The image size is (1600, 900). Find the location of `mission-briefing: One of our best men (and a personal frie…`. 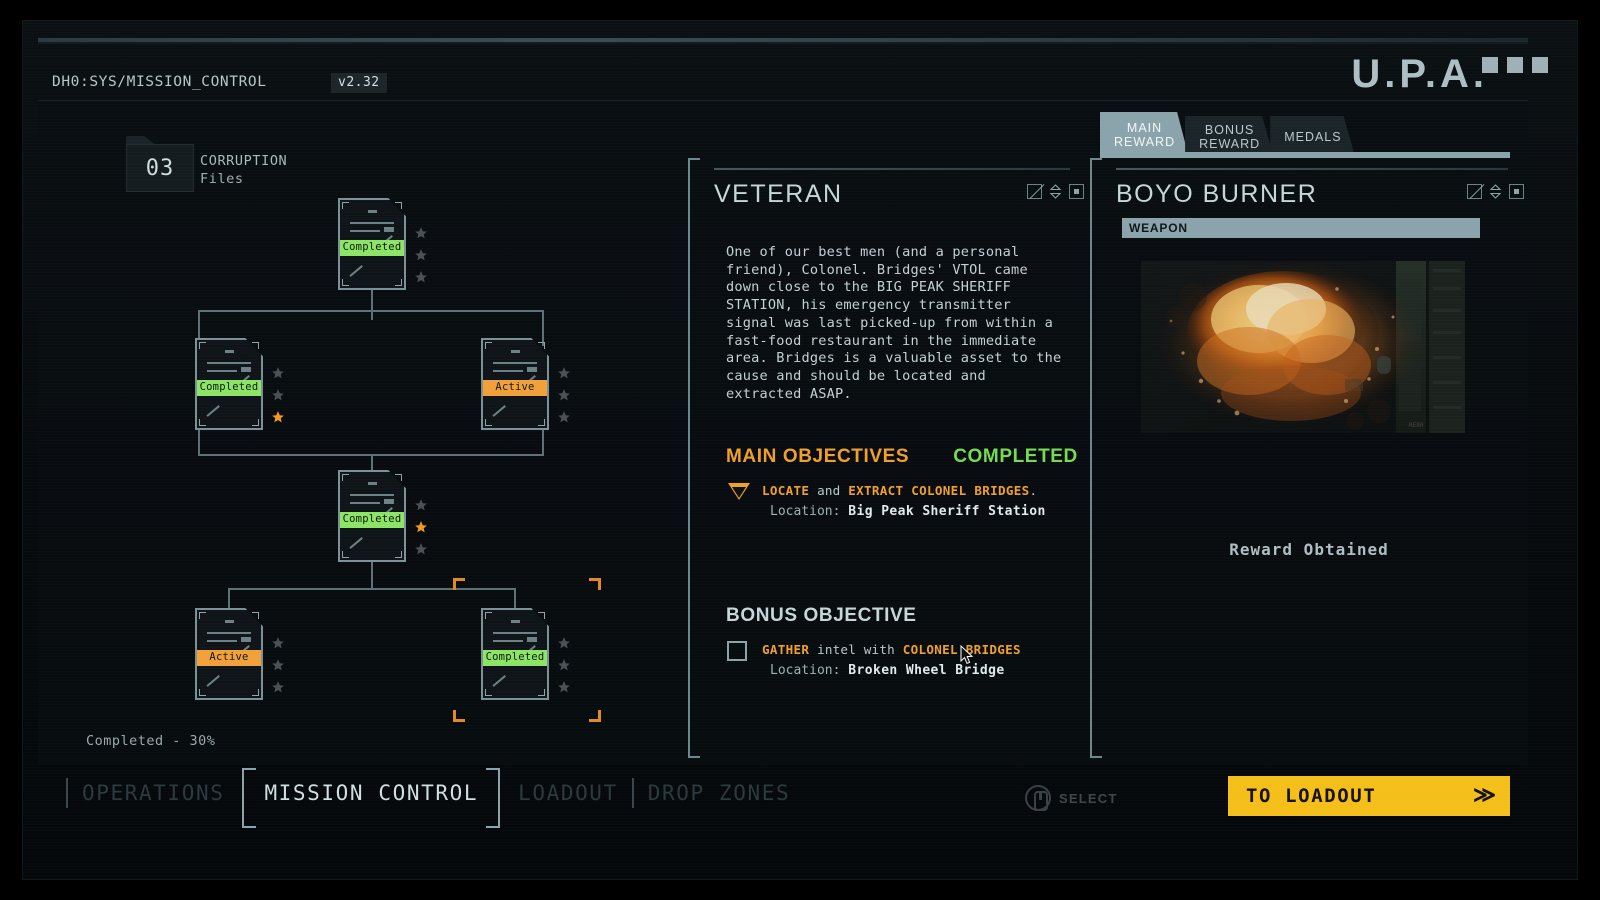

mission-briefing: One of our best men (and a personal frie… is located at coordinates (894, 323).